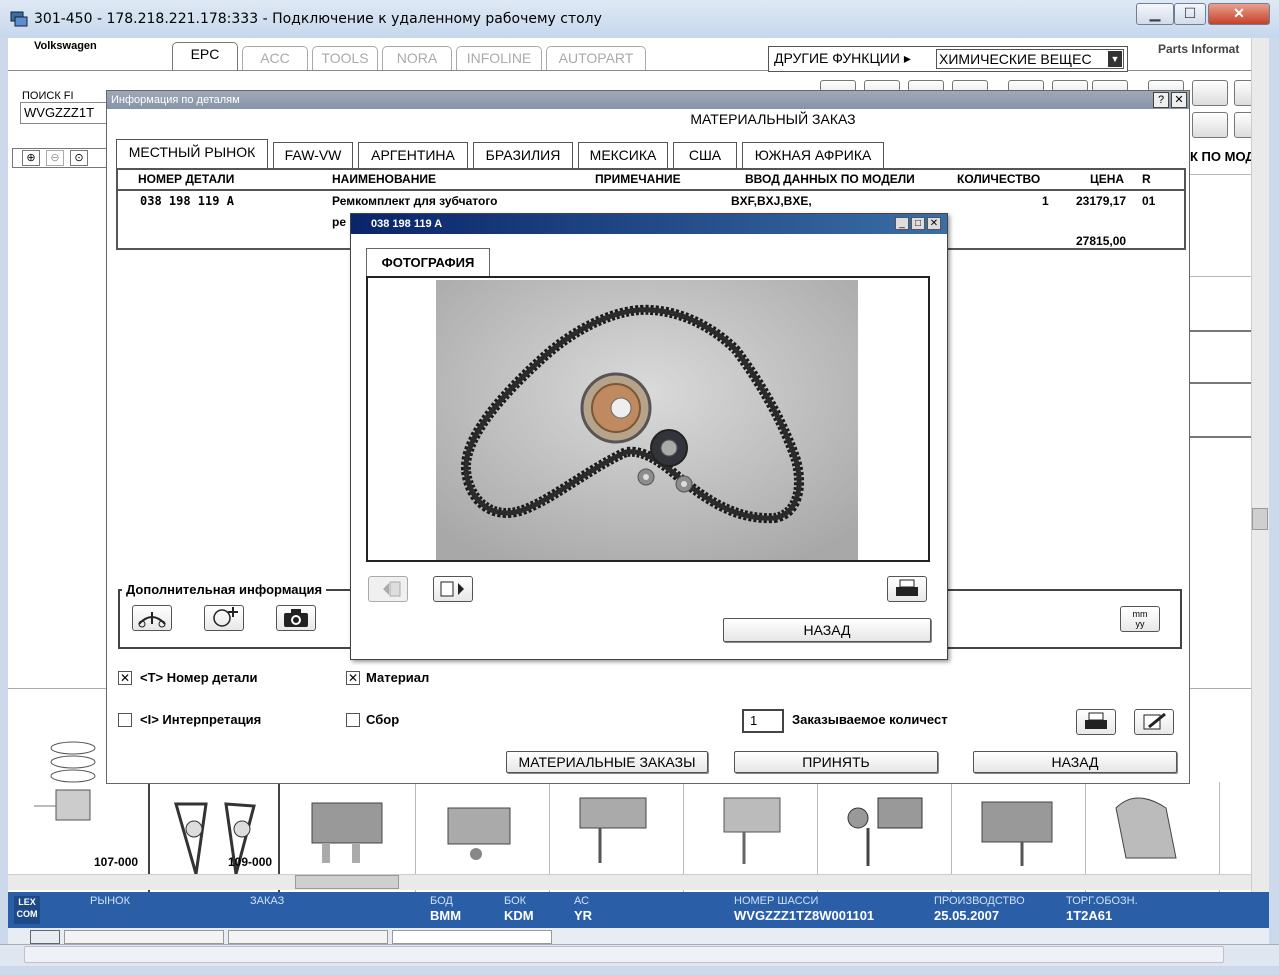  Describe the element at coordinates (187, 201) in the screenshot. I see `row-part-number: 038 198 119 A` at that location.